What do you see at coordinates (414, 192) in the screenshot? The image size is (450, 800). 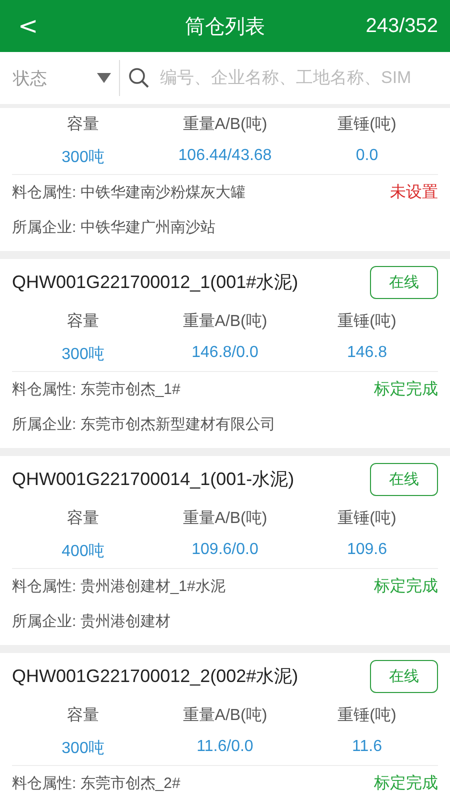 I see `calibration-status: 未设置` at bounding box center [414, 192].